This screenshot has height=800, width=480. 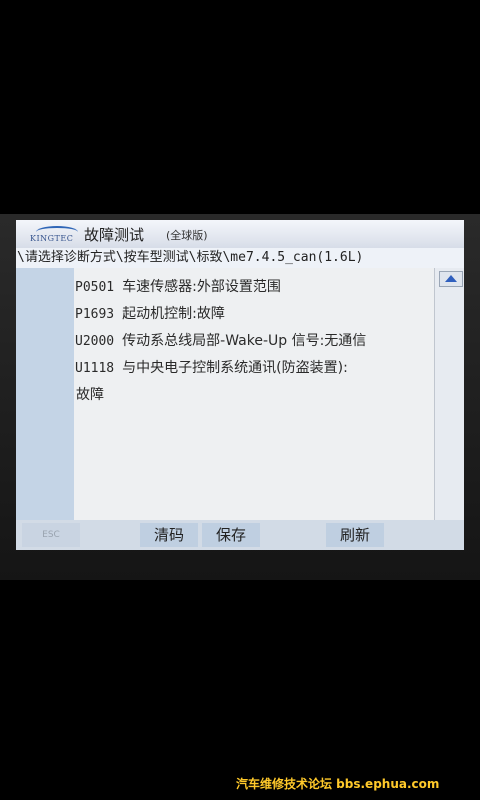 I want to click on logo-text: KINGTEC, so click(x=52, y=238).